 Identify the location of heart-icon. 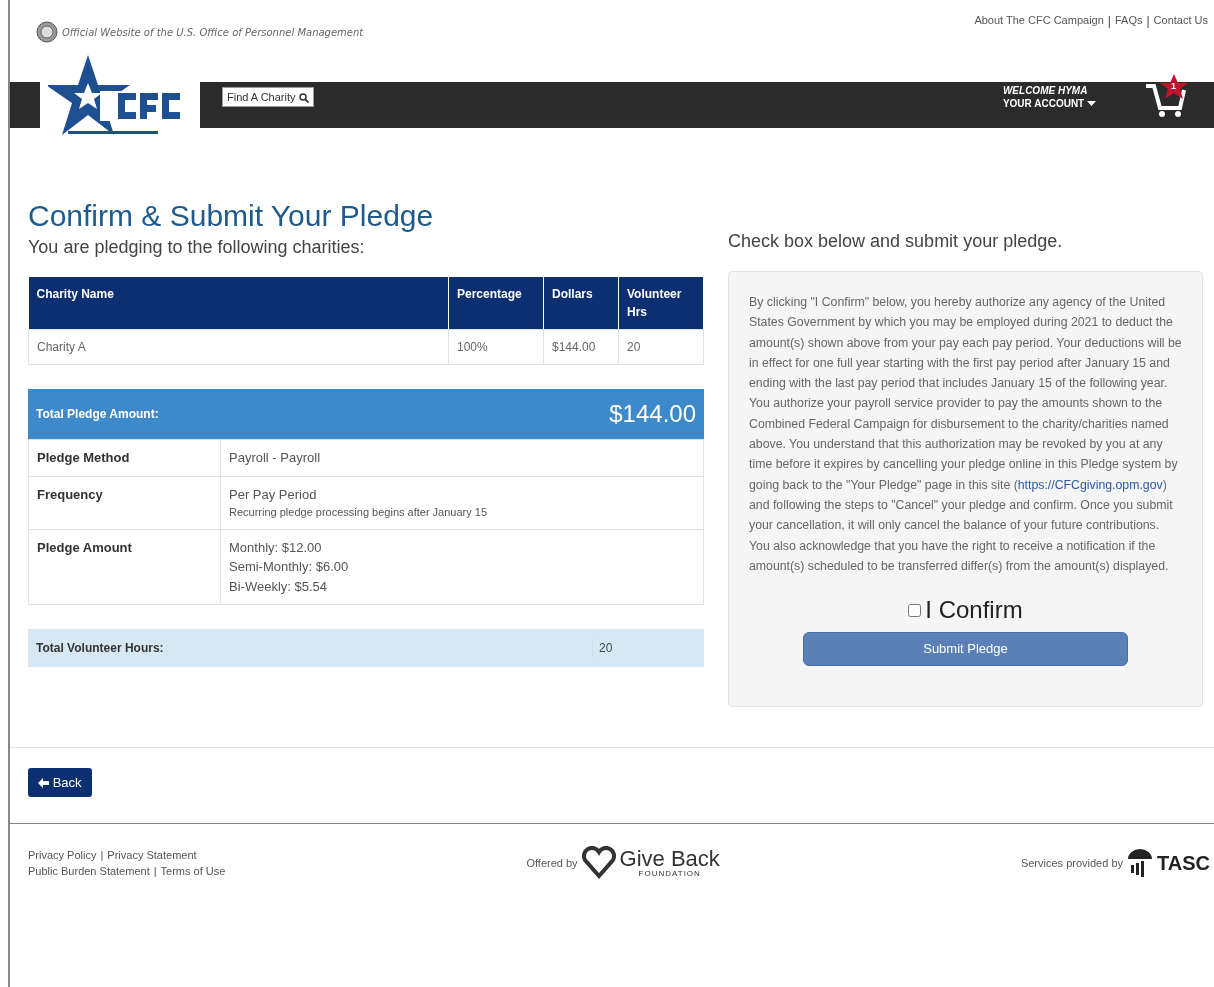
(598, 863).